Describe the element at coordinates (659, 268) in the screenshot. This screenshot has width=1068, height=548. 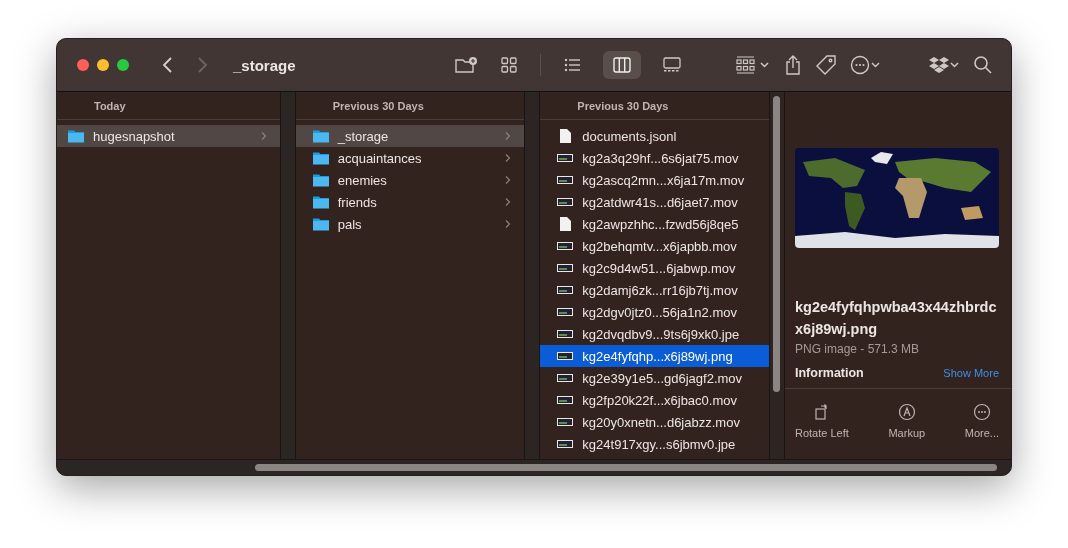
I see `file-name: kg2c9d4w51...6jabwp.mov` at that location.